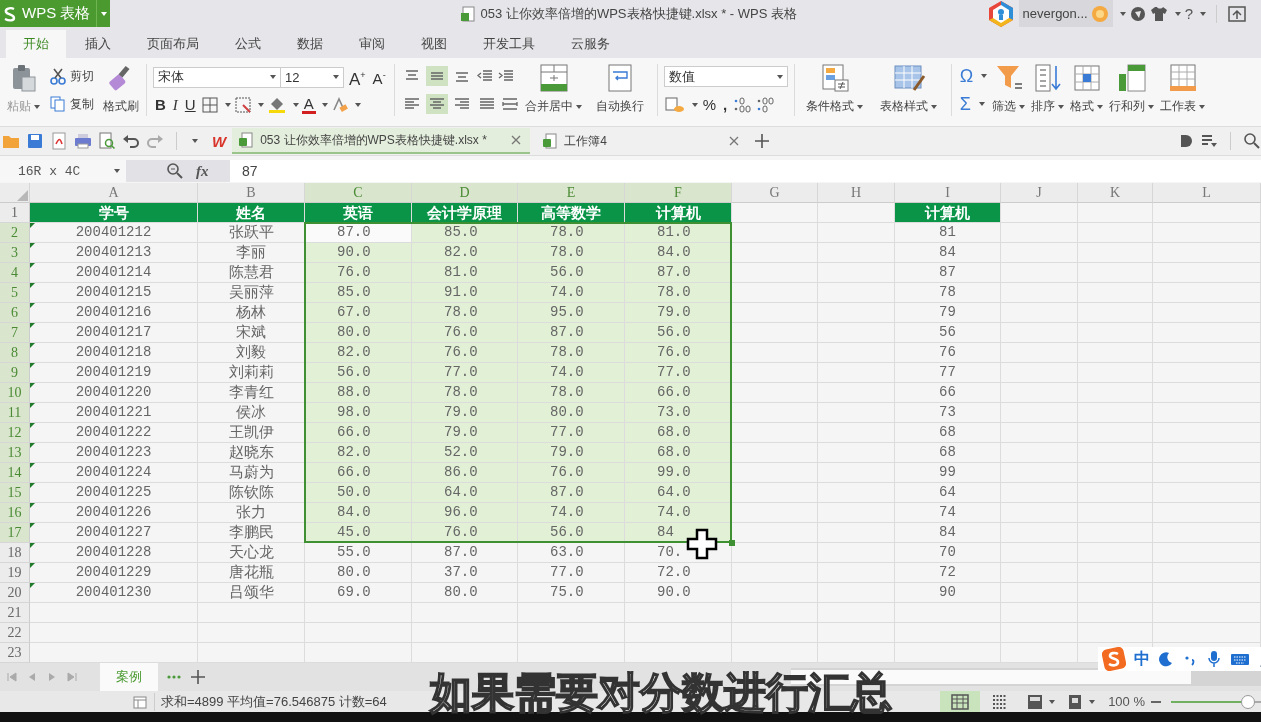  What do you see at coordinates (48, 13) in the screenshot?
I see `app-menu-button: WPS 表格` at bounding box center [48, 13].